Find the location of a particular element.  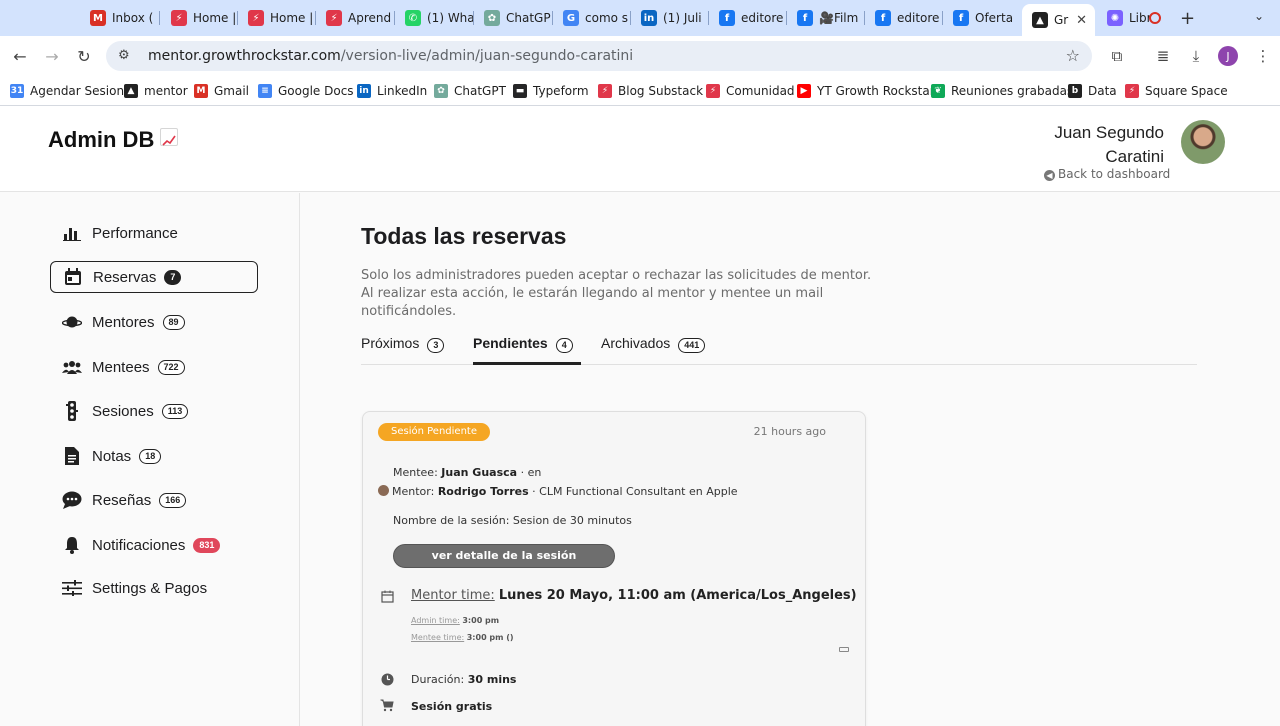

mentor-name: Rodrigo Torres is located at coordinates (483, 491).